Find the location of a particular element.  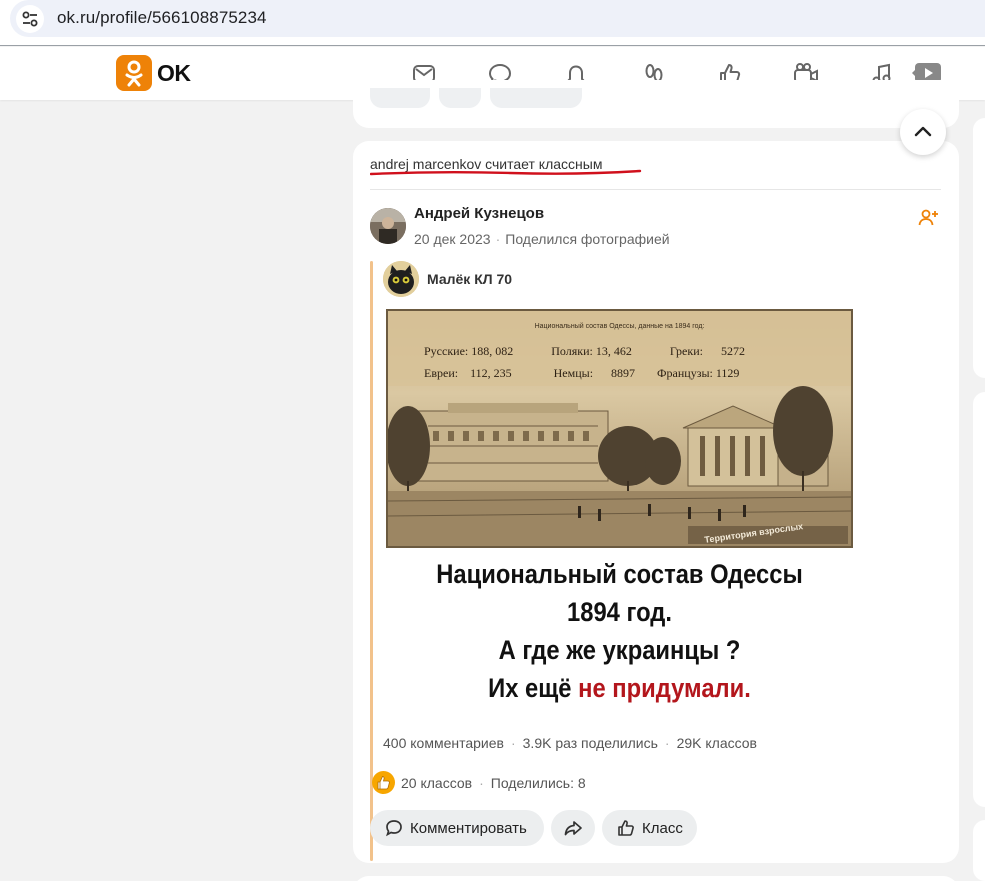

post-date: 20 дек 2023 is located at coordinates (452, 239).